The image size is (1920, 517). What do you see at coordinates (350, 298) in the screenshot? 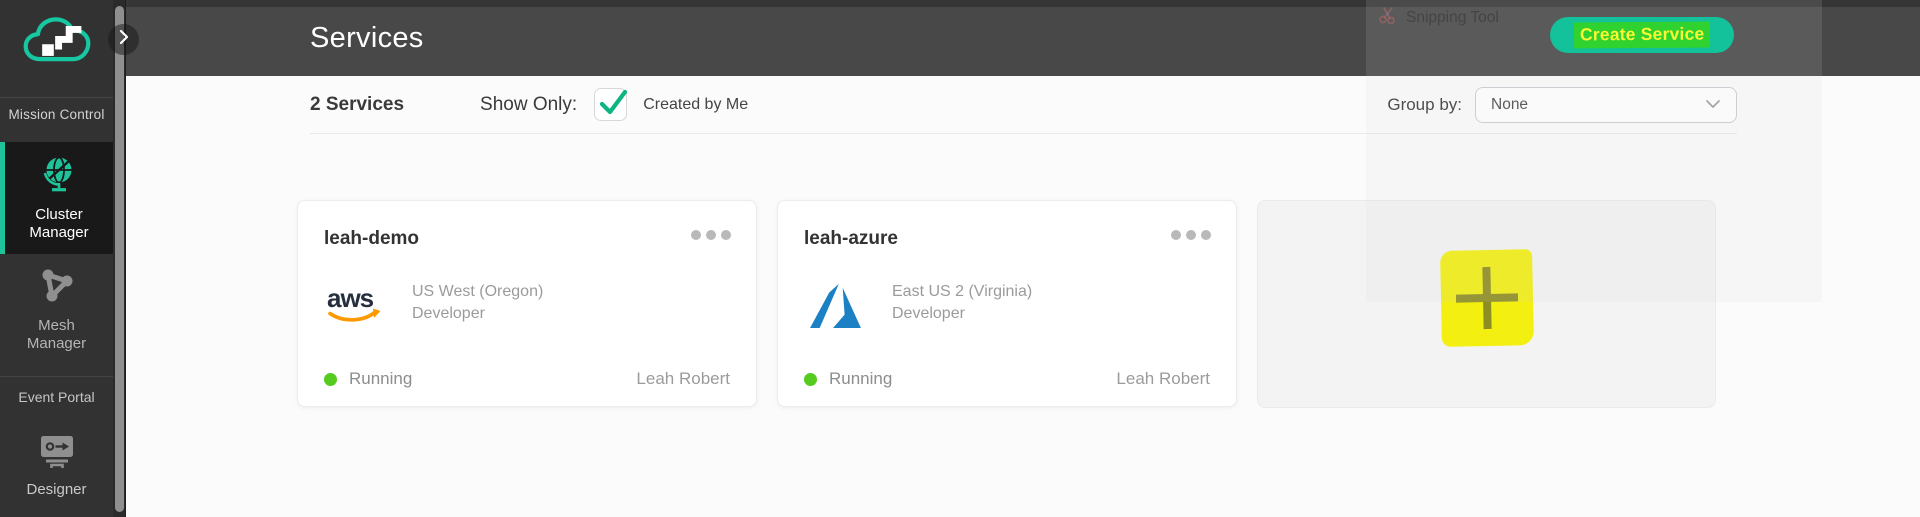
I see `svg-text: aws` at bounding box center [350, 298].